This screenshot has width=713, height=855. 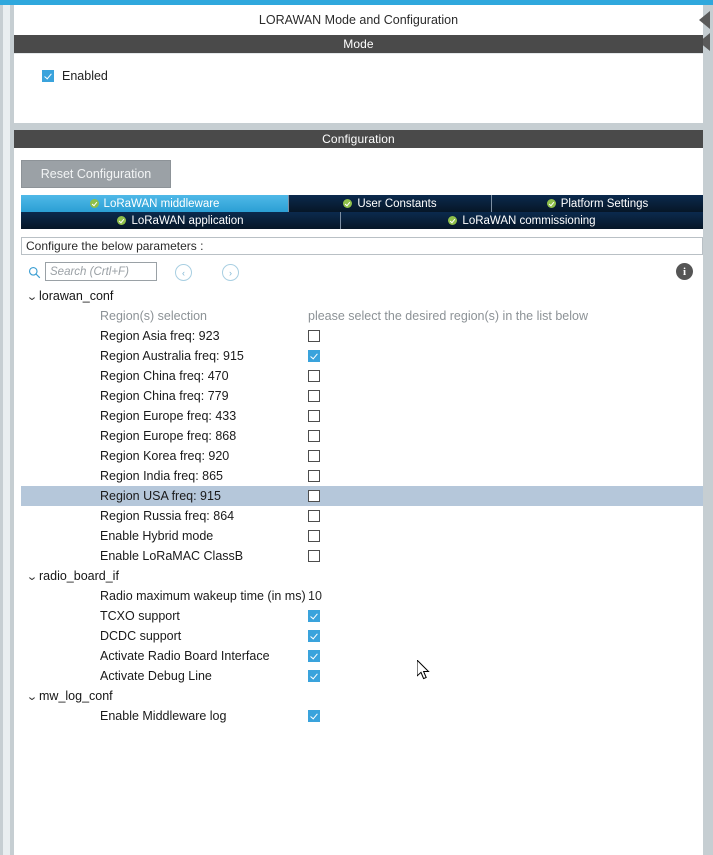 I want to click on tab-user-constants: User Constants, so click(x=390, y=203).